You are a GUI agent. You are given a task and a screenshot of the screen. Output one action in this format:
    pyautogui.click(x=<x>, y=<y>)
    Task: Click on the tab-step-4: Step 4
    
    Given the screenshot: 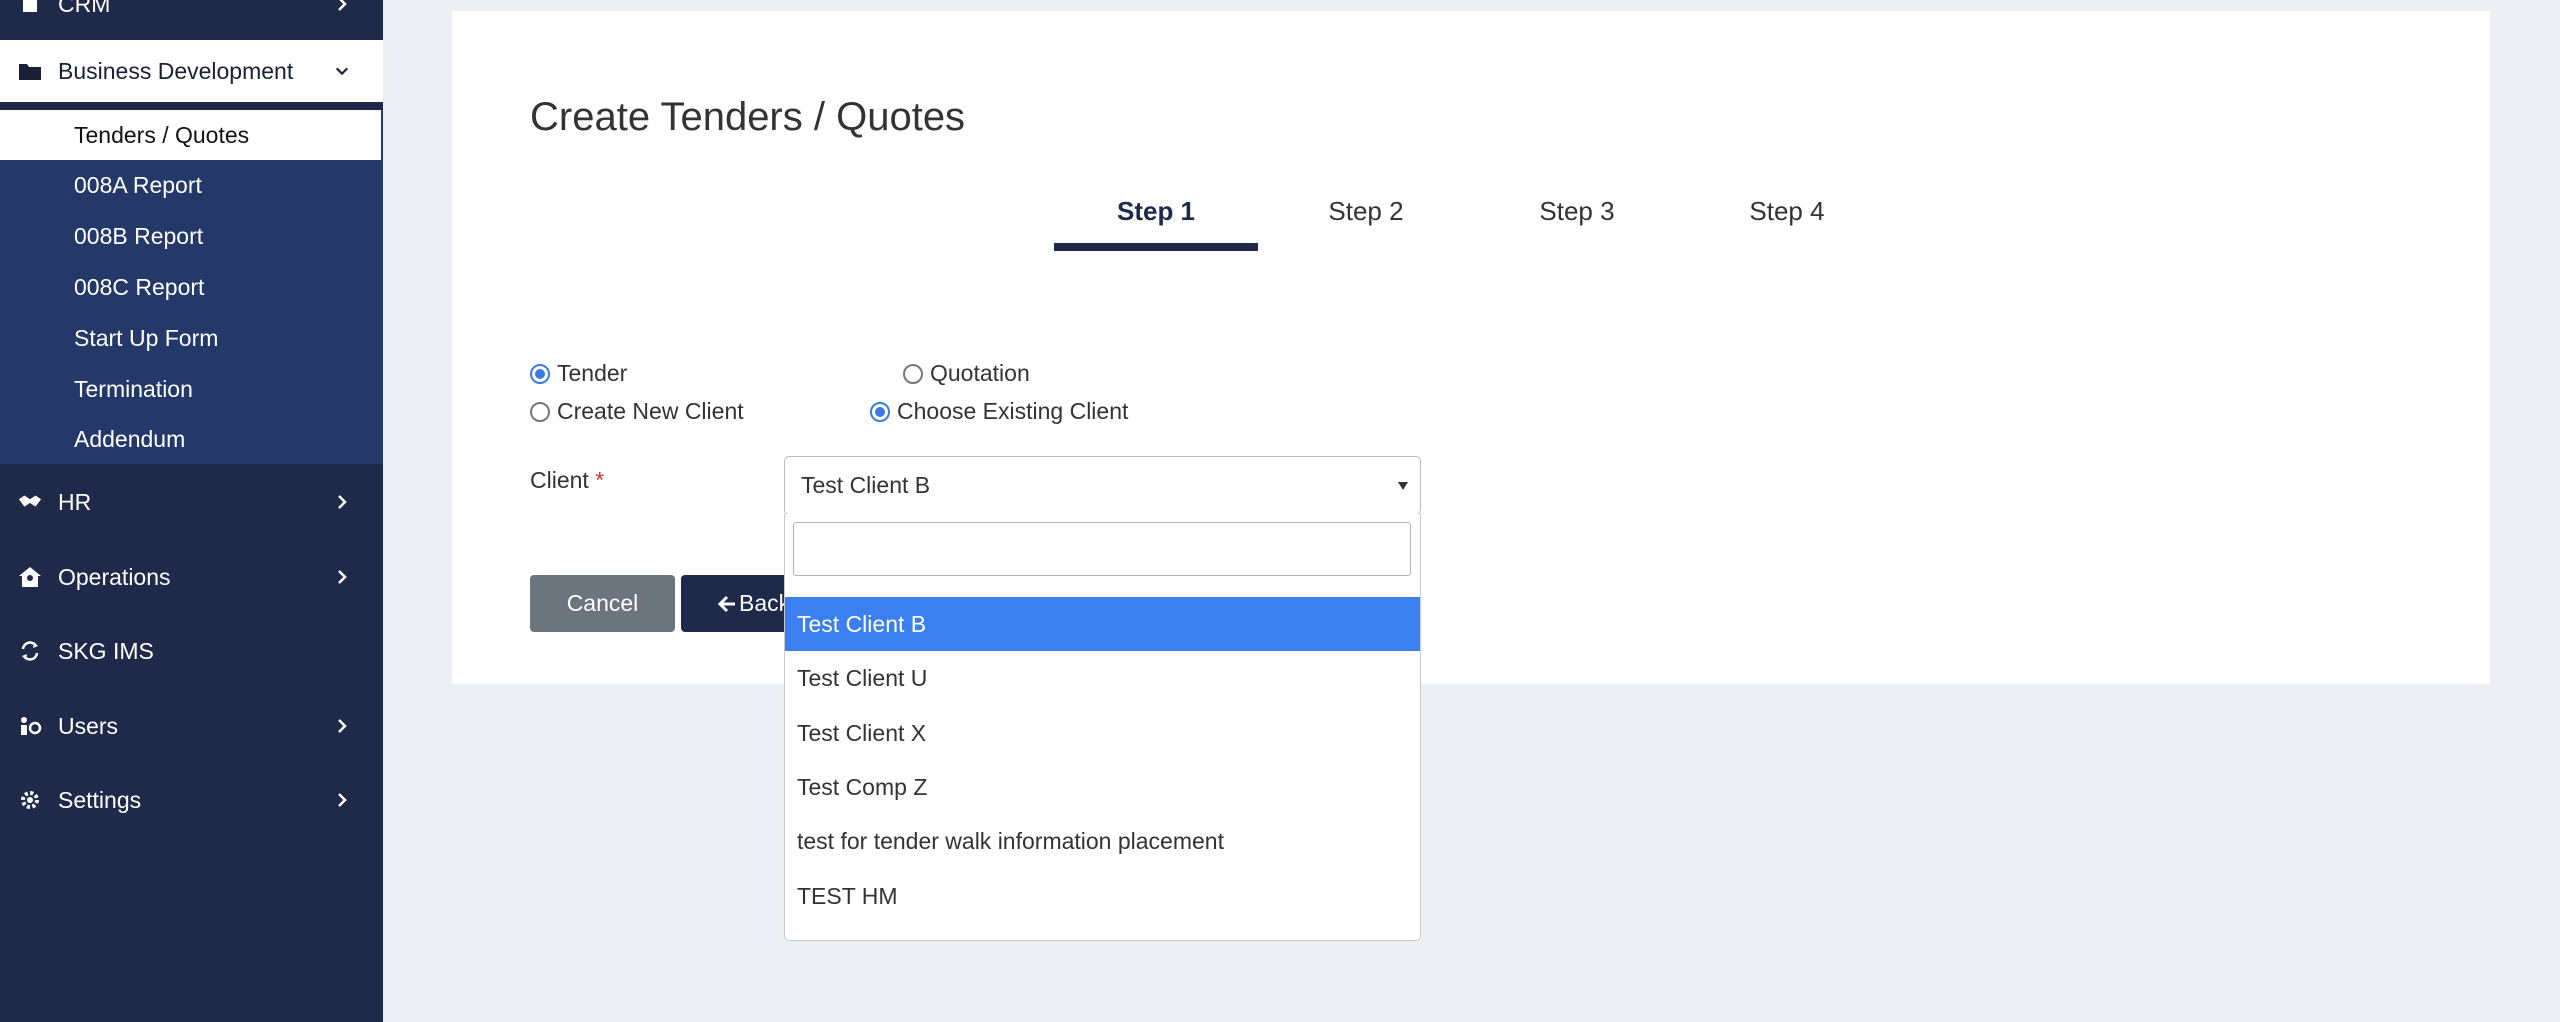 What is the action you would take?
    pyautogui.click(x=1787, y=211)
    